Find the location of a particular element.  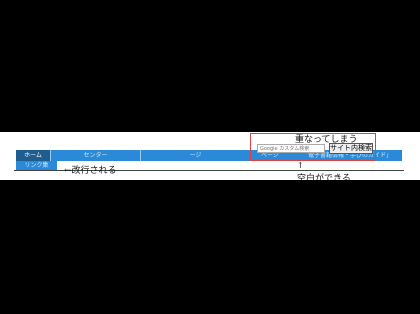

search-input is located at coordinates (291, 148).